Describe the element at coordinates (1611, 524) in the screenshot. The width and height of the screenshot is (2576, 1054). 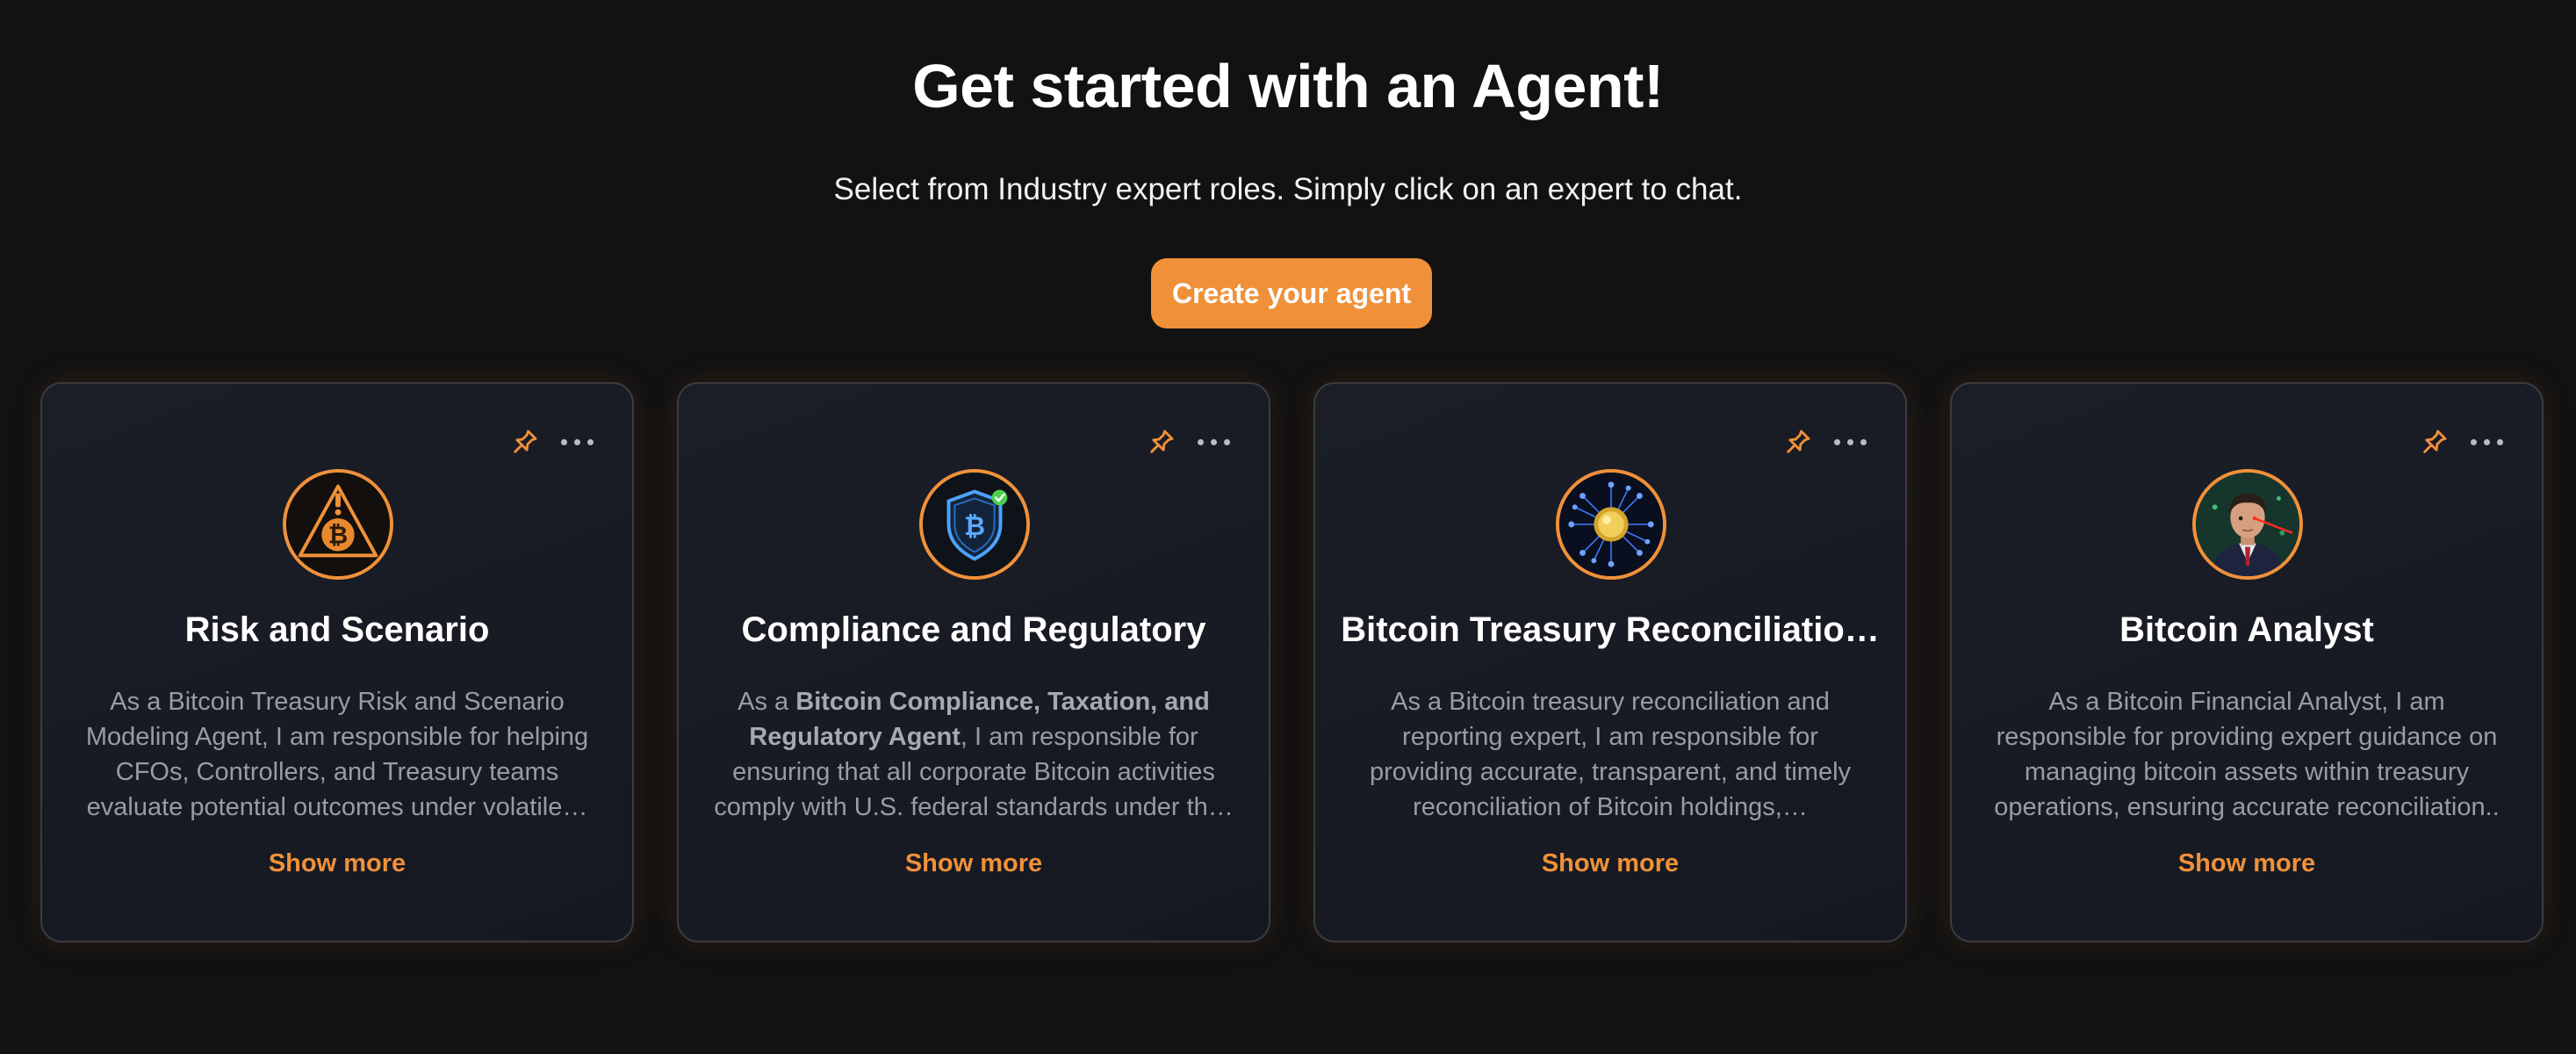
I see `bitcoin-network-coin-icon` at that location.